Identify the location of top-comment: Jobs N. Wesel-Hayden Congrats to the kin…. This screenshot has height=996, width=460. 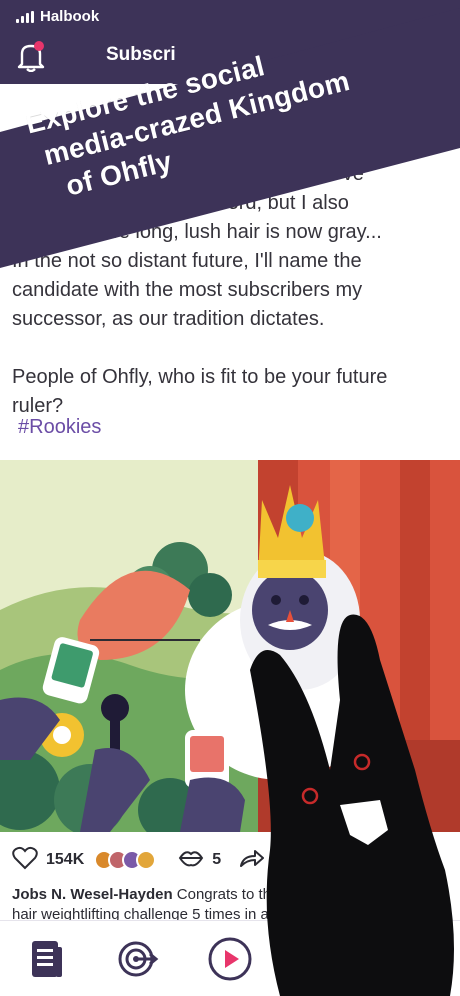
(232, 894).